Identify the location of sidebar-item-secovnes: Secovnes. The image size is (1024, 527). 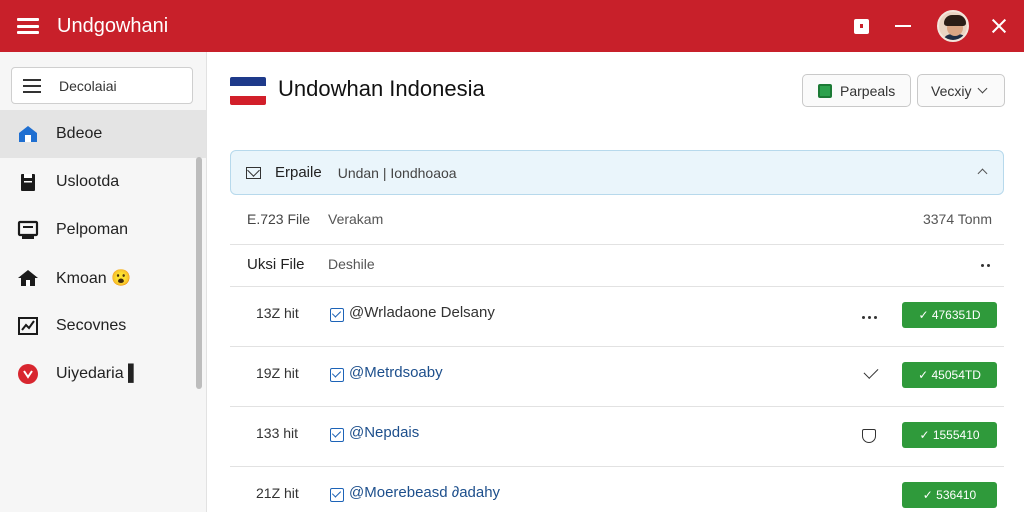
(103, 326).